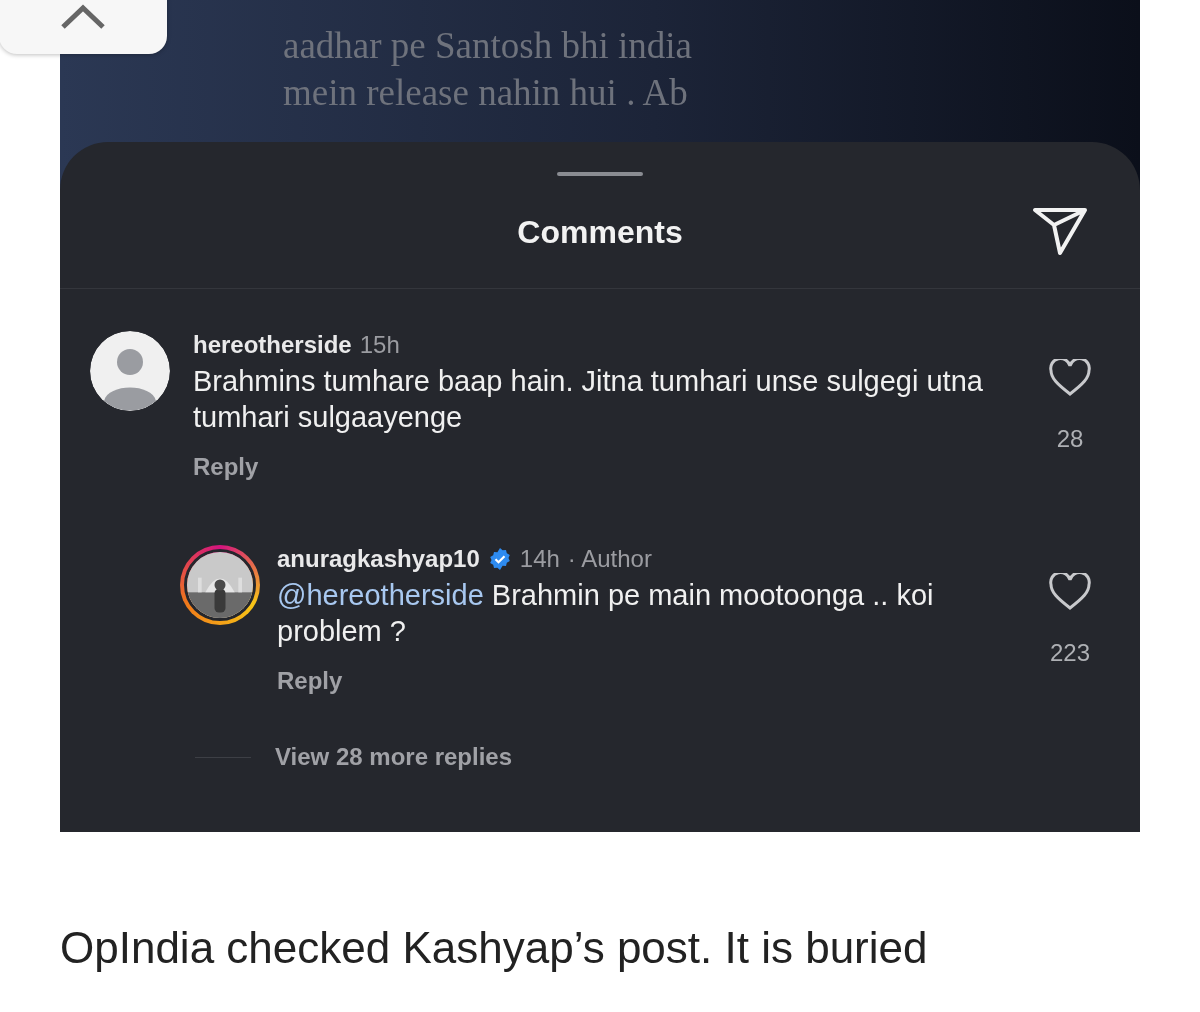  Describe the element at coordinates (588, 399) in the screenshot. I see `comment-text: Brahmins tumhare baap hain. Jitna tumhari unse sulgegi utna tumhari sulgaayenge` at that location.